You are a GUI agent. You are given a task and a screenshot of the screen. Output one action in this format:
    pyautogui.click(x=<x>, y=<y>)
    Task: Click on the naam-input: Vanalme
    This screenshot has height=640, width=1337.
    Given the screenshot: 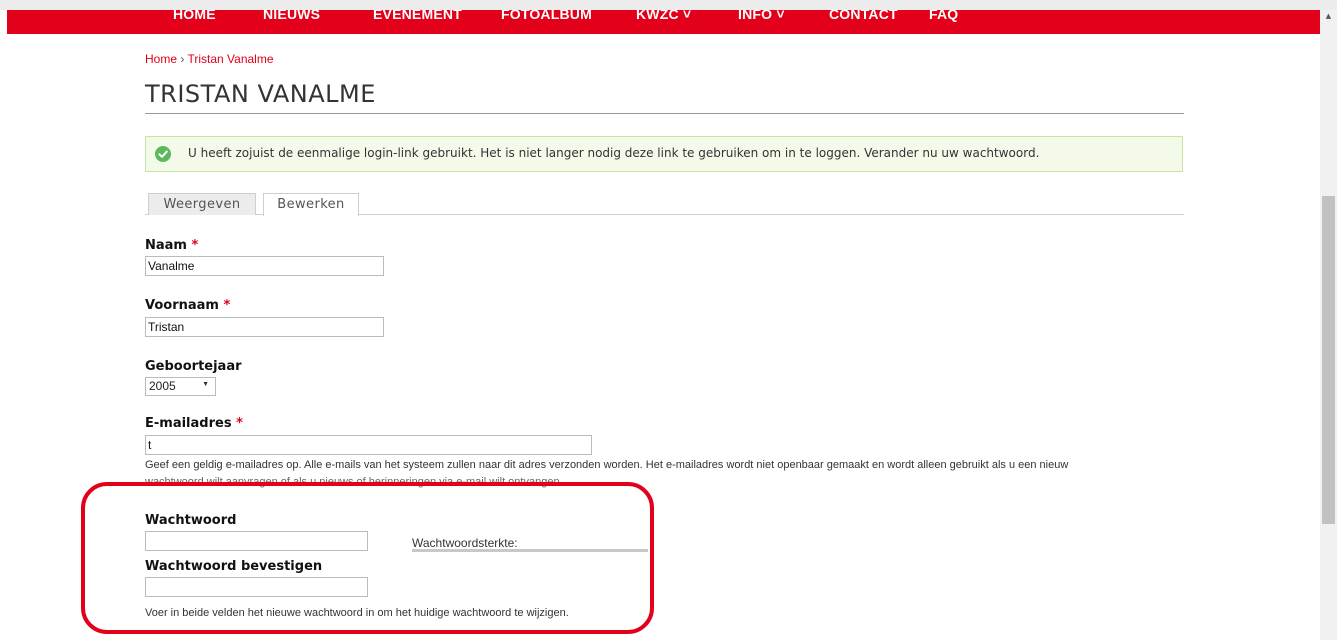 What is the action you would take?
    pyautogui.click(x=264, y=266)
    